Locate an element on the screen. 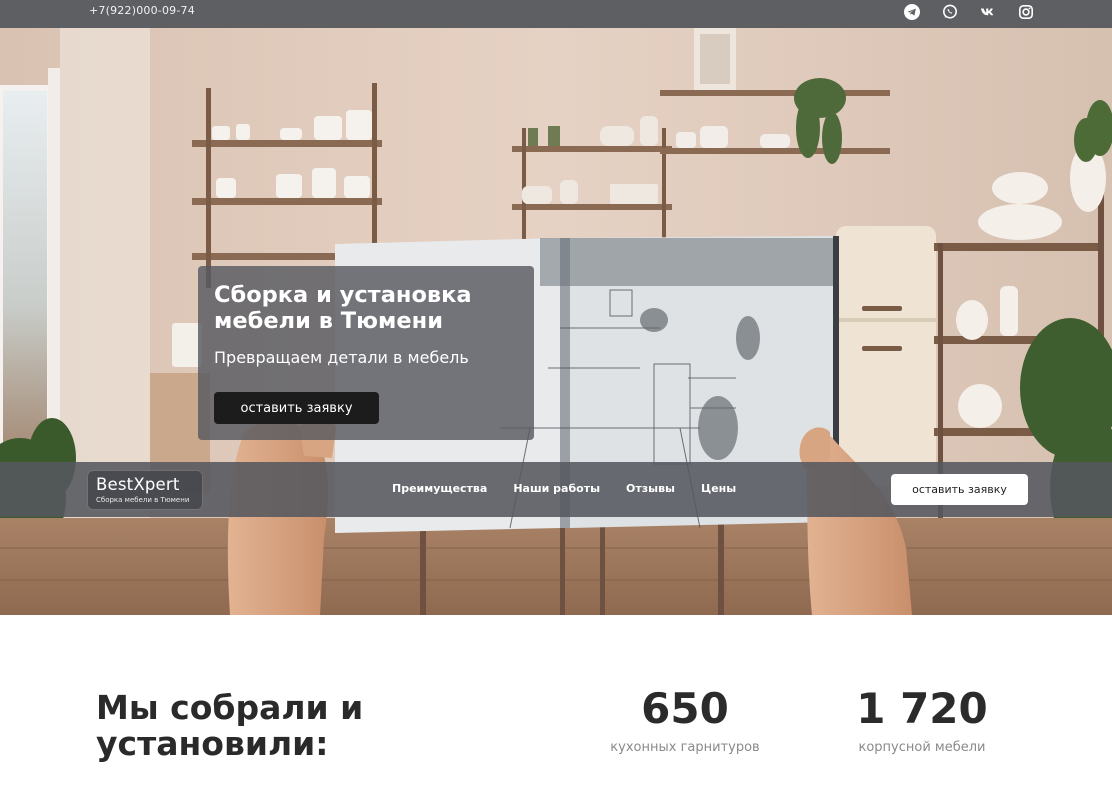 Image resolution: width=1112 pixels, height=800 pixels. stat-label: корпусной мебели is located at coordinates (922, 747).